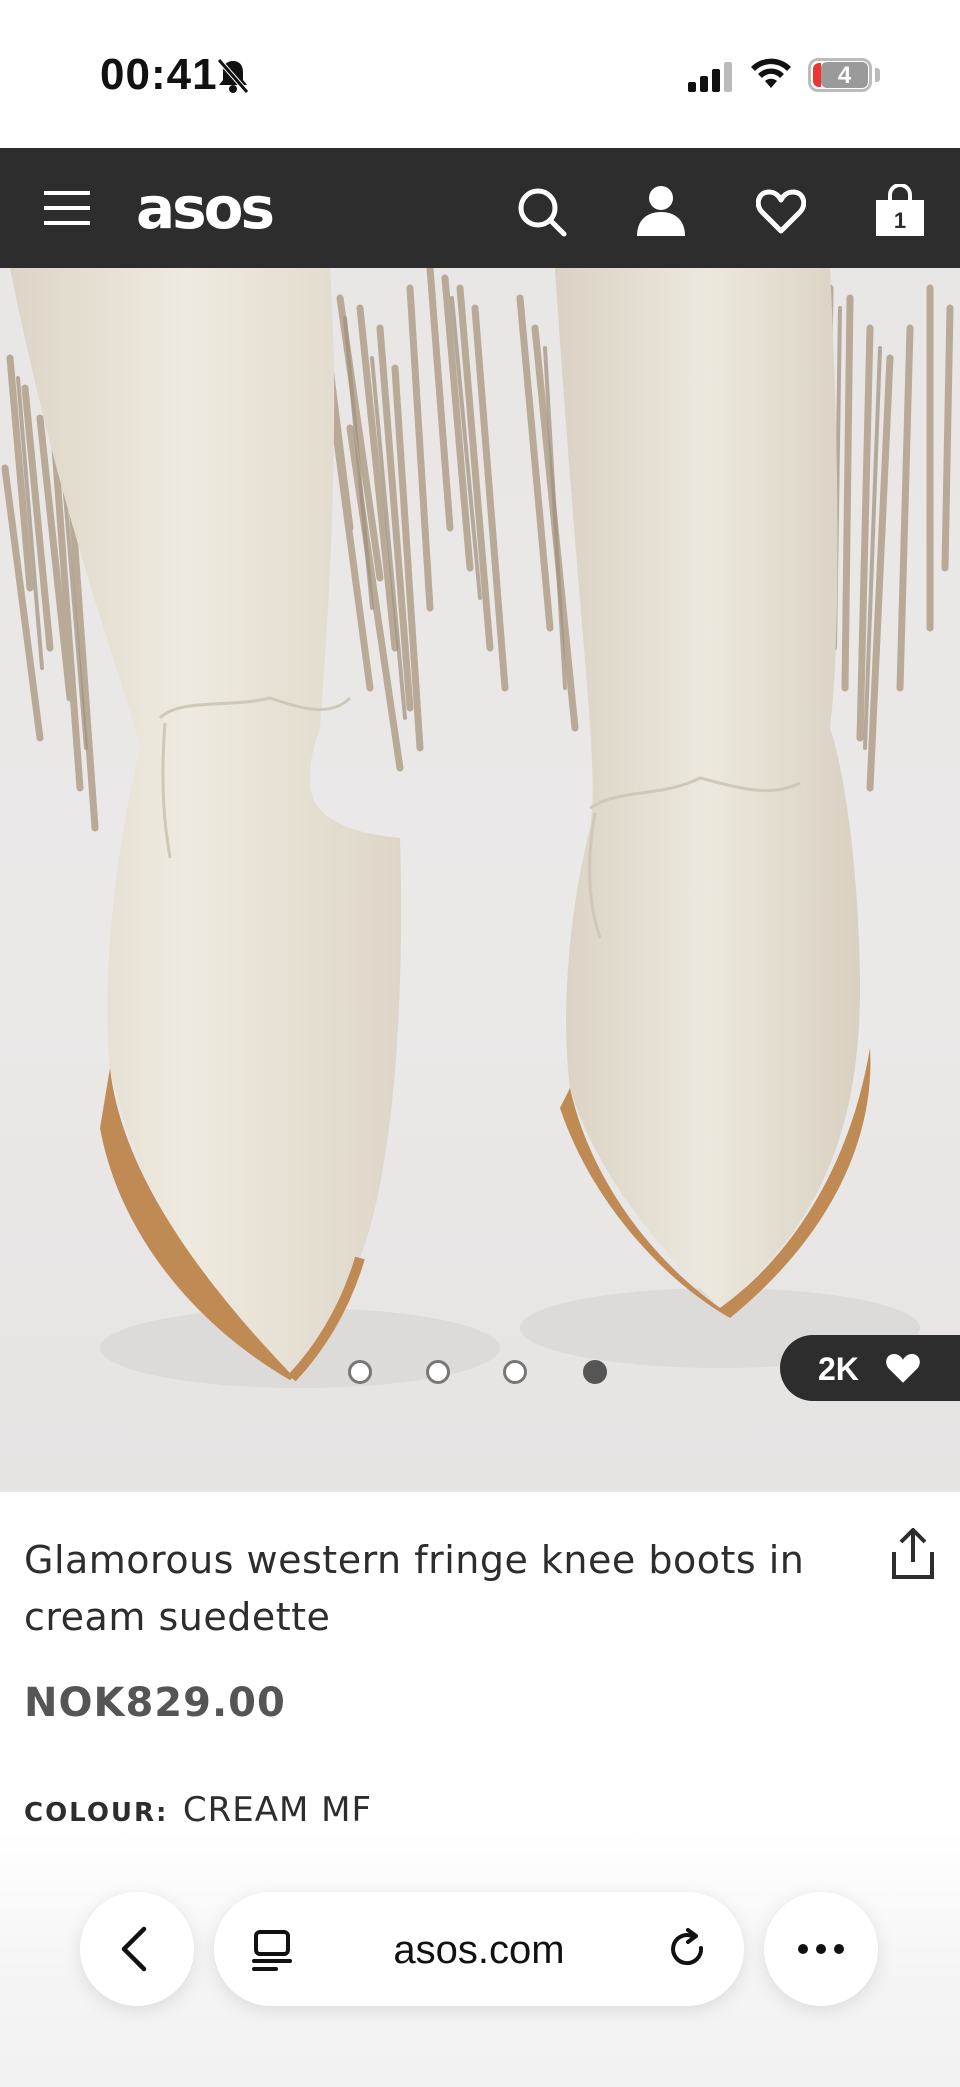  I want to click on saves-badge: 2K, so click(870, 1368).